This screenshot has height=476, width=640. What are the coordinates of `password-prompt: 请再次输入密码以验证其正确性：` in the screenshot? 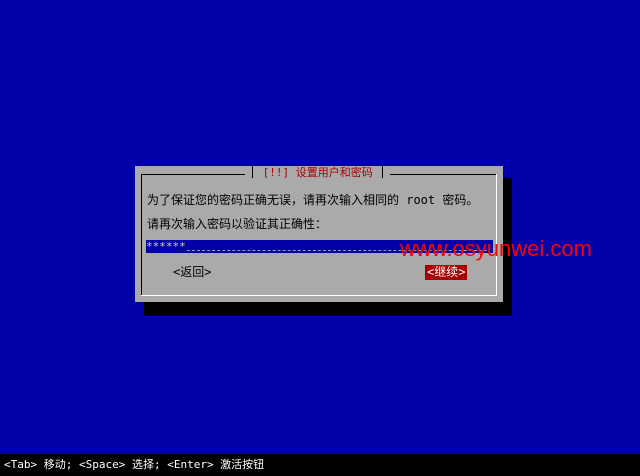 It's located at (237, 224).